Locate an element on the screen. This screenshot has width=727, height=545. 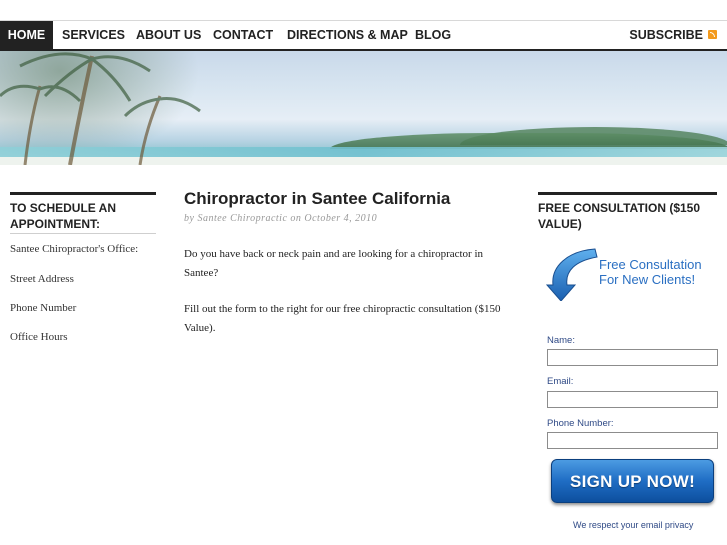
nav-contact: CONTACT is located at coordinates (243, 35).